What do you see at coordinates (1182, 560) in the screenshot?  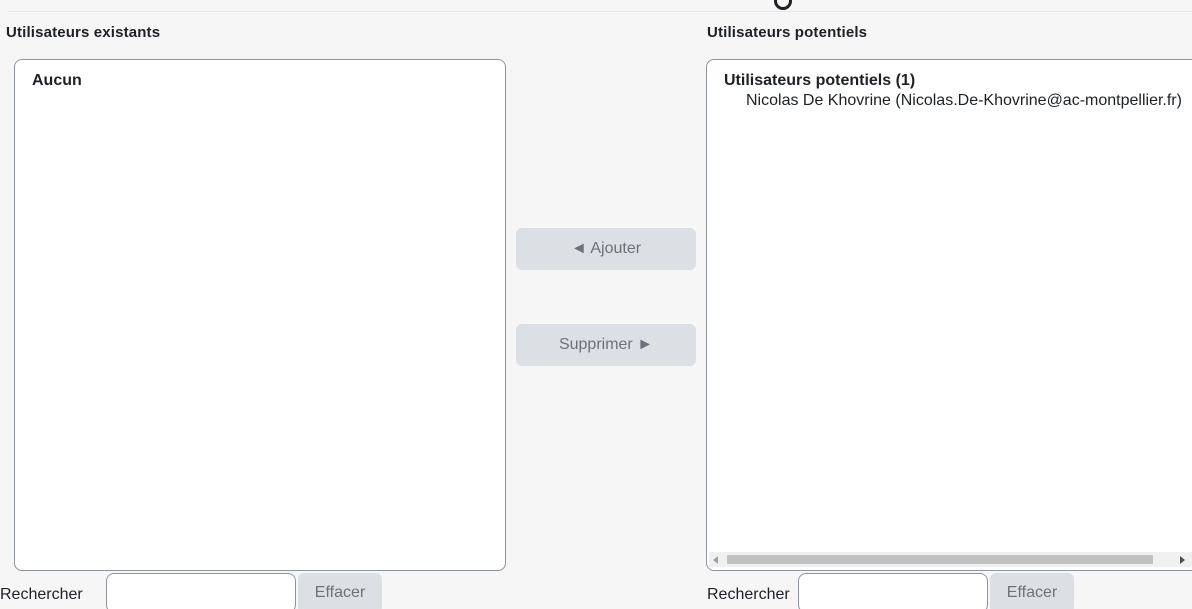 I see `scroll-right-icon` at bounding box center [1182, 560].